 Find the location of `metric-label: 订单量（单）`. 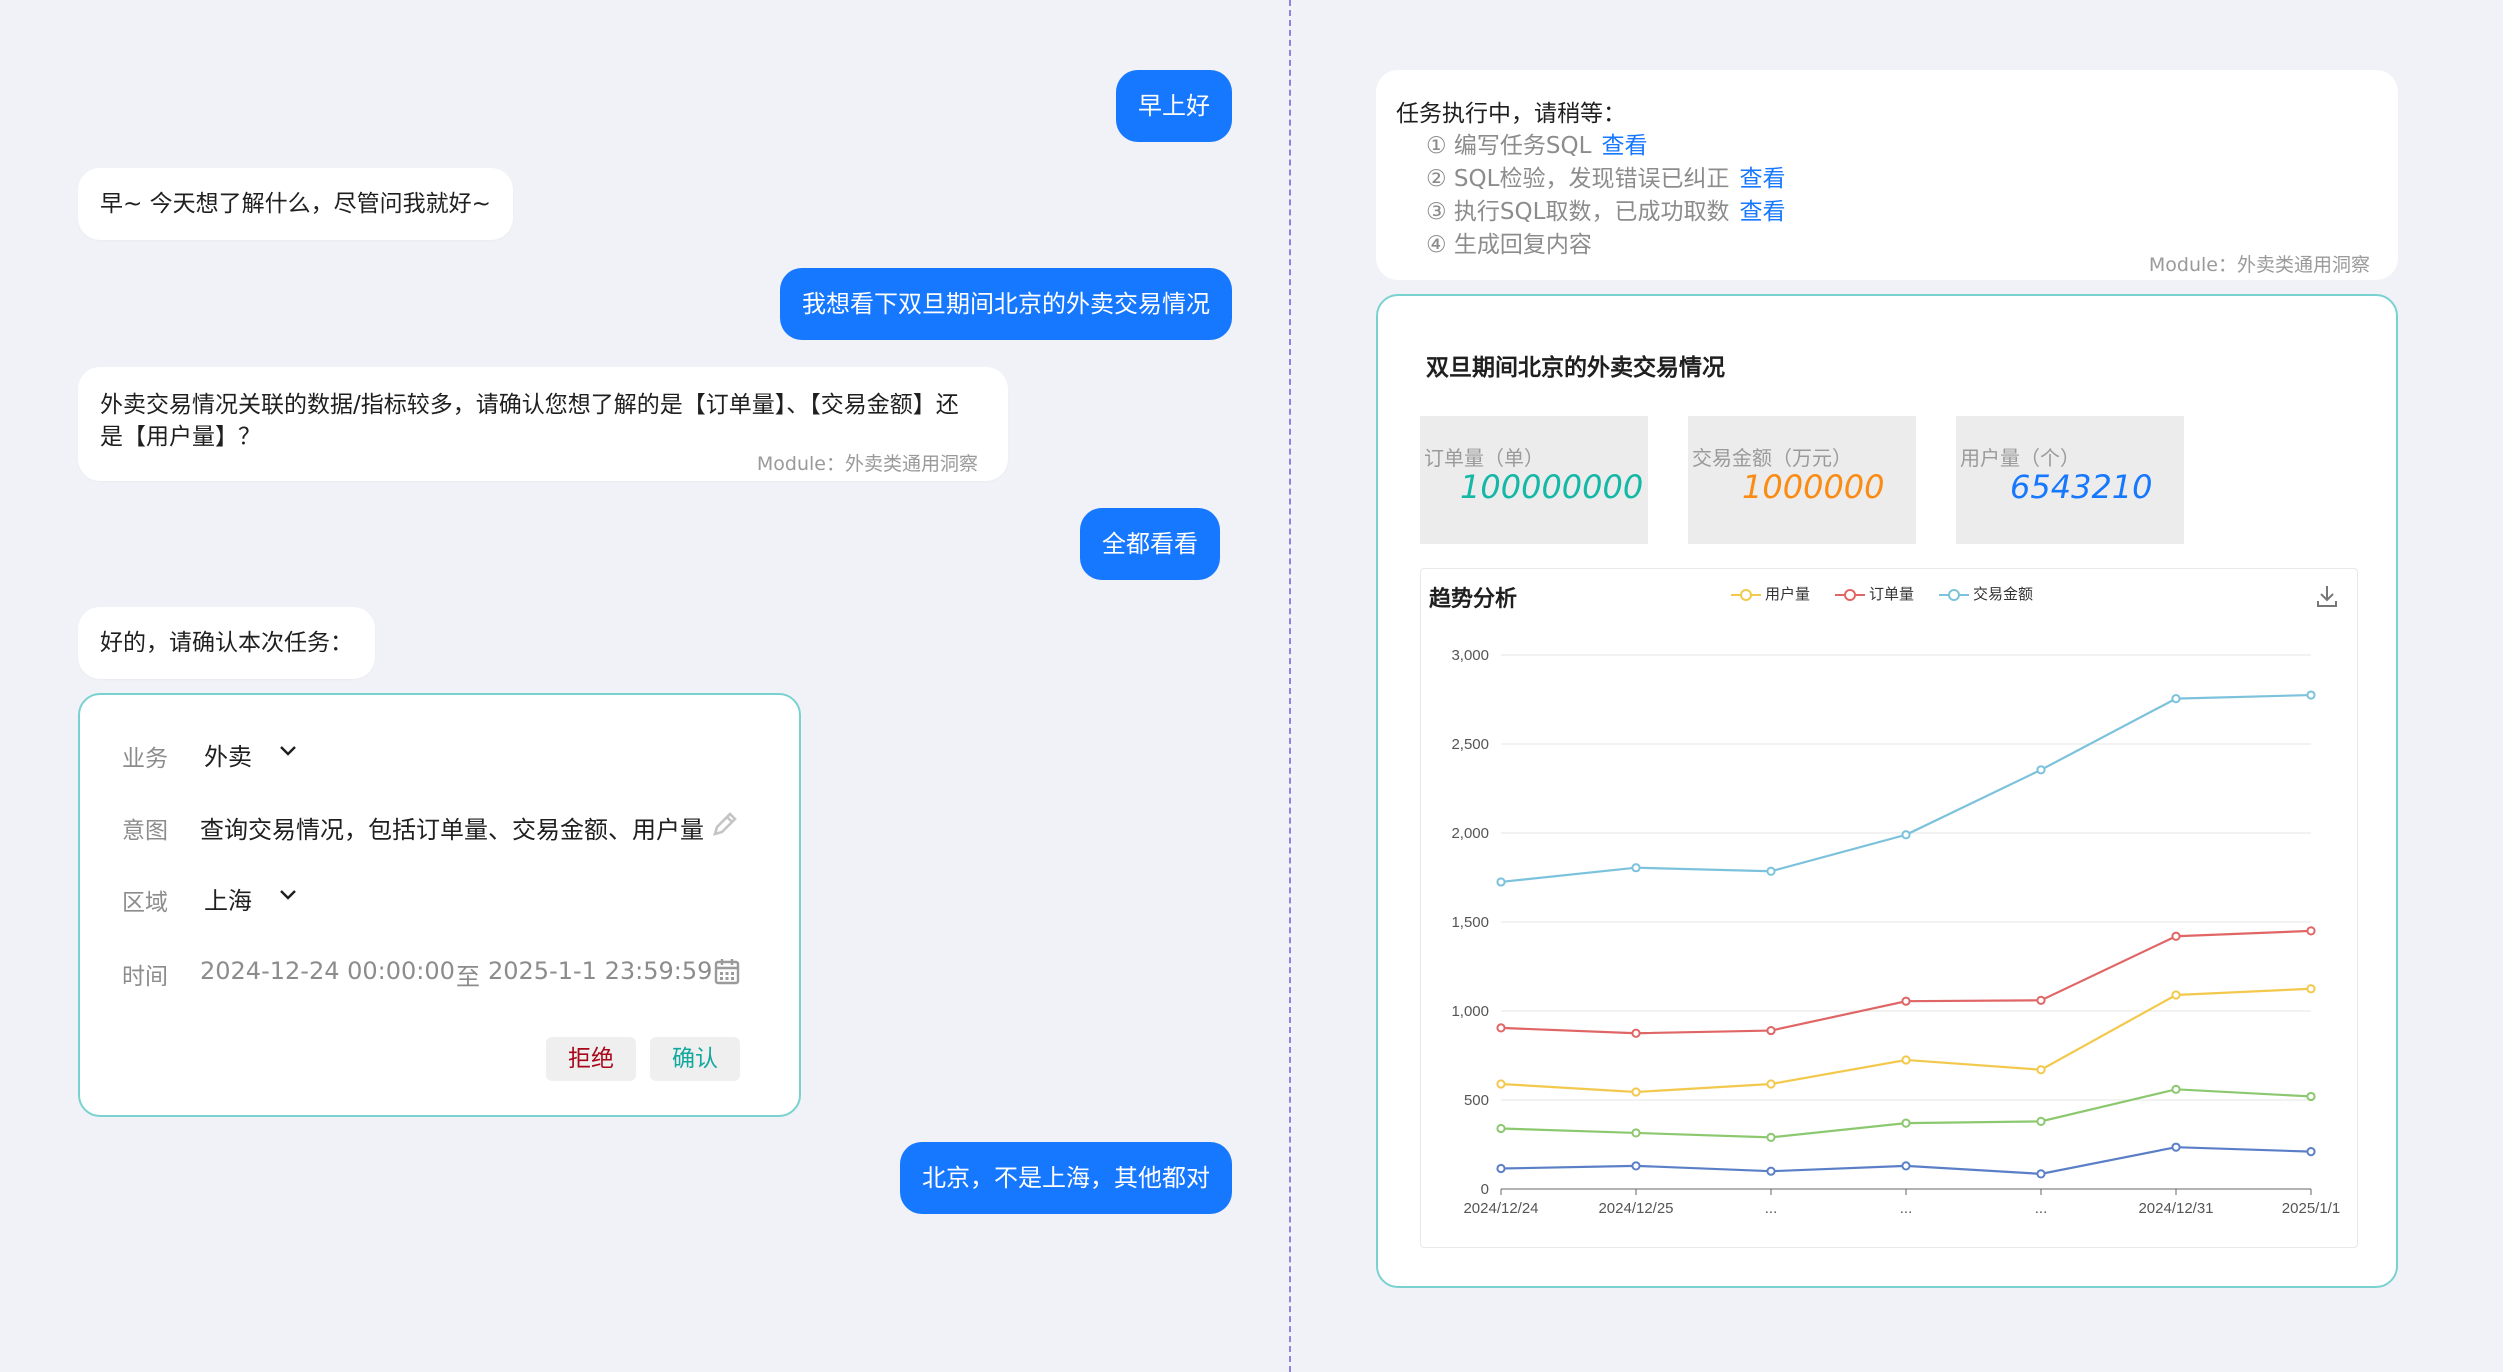

metric-label: 订单量（单） is located at coordinates (1484, 458).